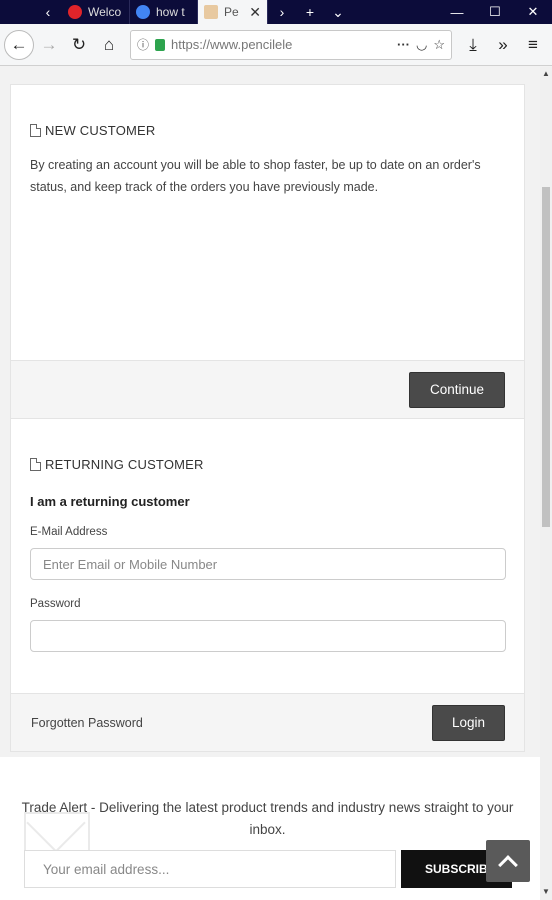 Image resolution: width=552 pixels, height=900 pixels. I want to click on browser-titlebar: ‹ Welco how t Pe ✕ › + ⌄ — ☐ ✕, so click(276, 12).